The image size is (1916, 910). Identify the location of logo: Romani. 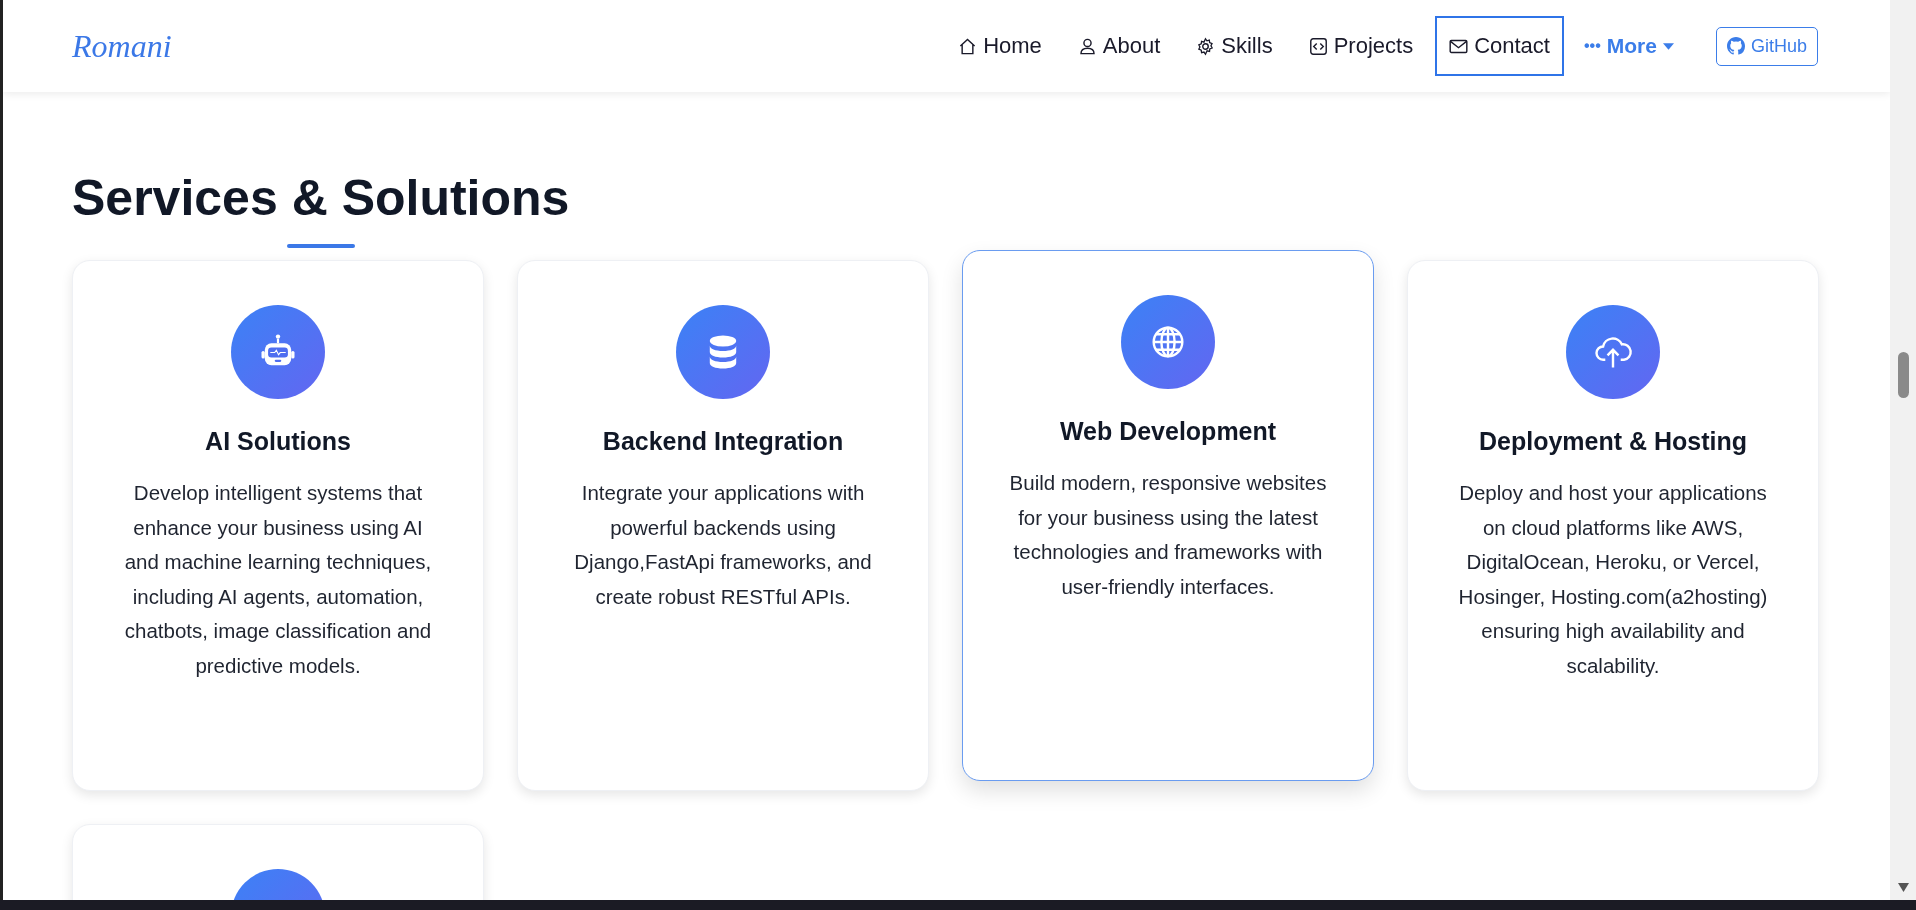
(122, 46).